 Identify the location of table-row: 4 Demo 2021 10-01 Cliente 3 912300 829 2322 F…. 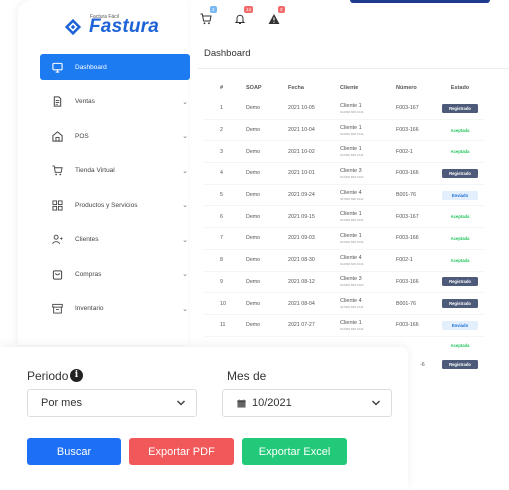
(344, 174).